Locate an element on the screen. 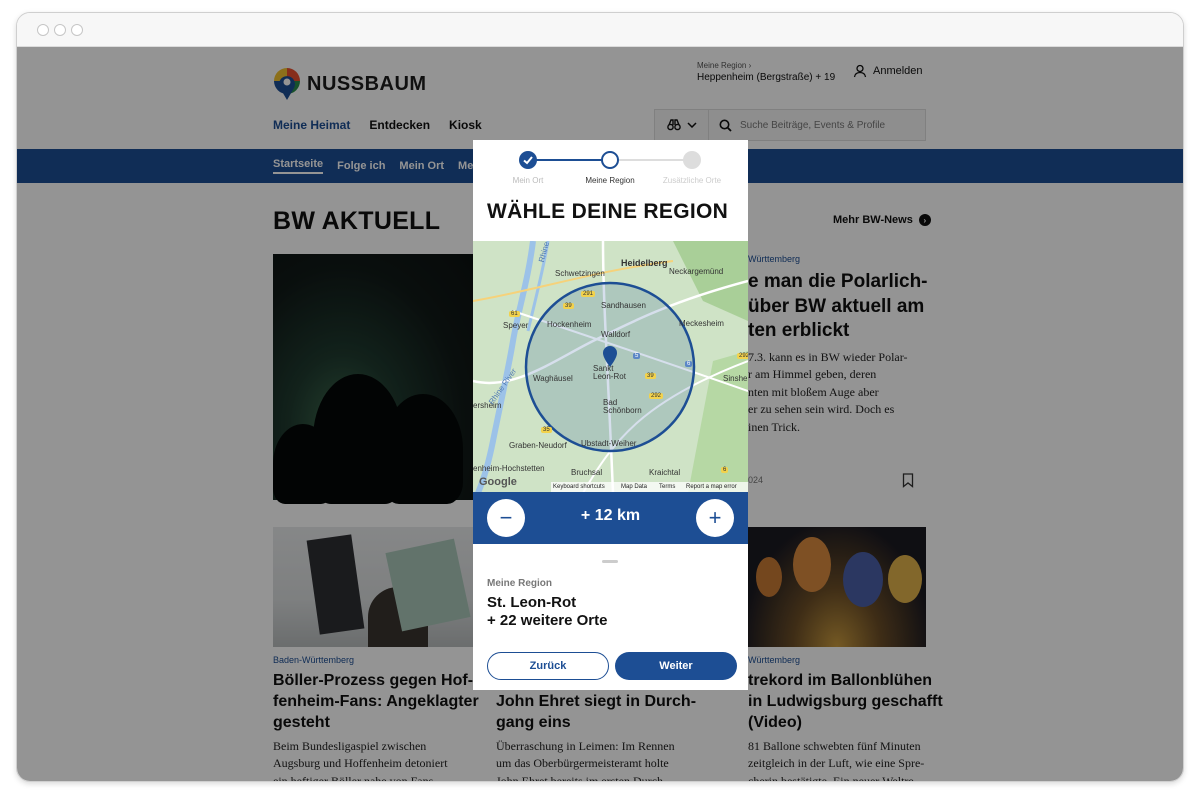 The width and height of the screenshot is (1200, 802). map-footer-link: Report a map error is located at coordinates (711, 487).